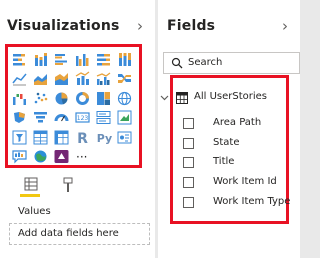 Image resolution: width=320 pixels, height=258 pixels. What do you see at coordinates (82, 78) in the screenshot?
I see `line-and-stacked-column-chart-icon` at bounding box center [82, 78].